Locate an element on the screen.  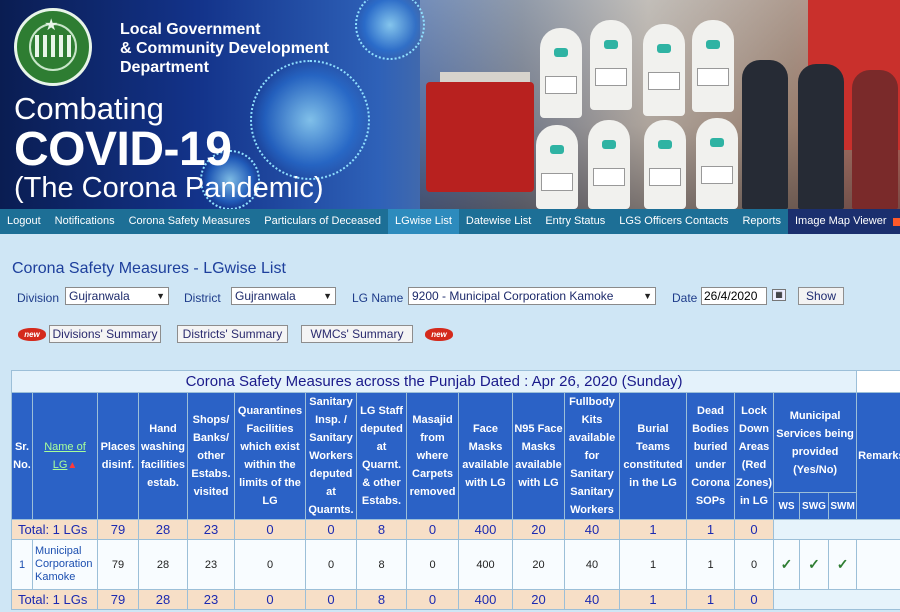
nav-logout: Logout is located at coordinates (24, 221).